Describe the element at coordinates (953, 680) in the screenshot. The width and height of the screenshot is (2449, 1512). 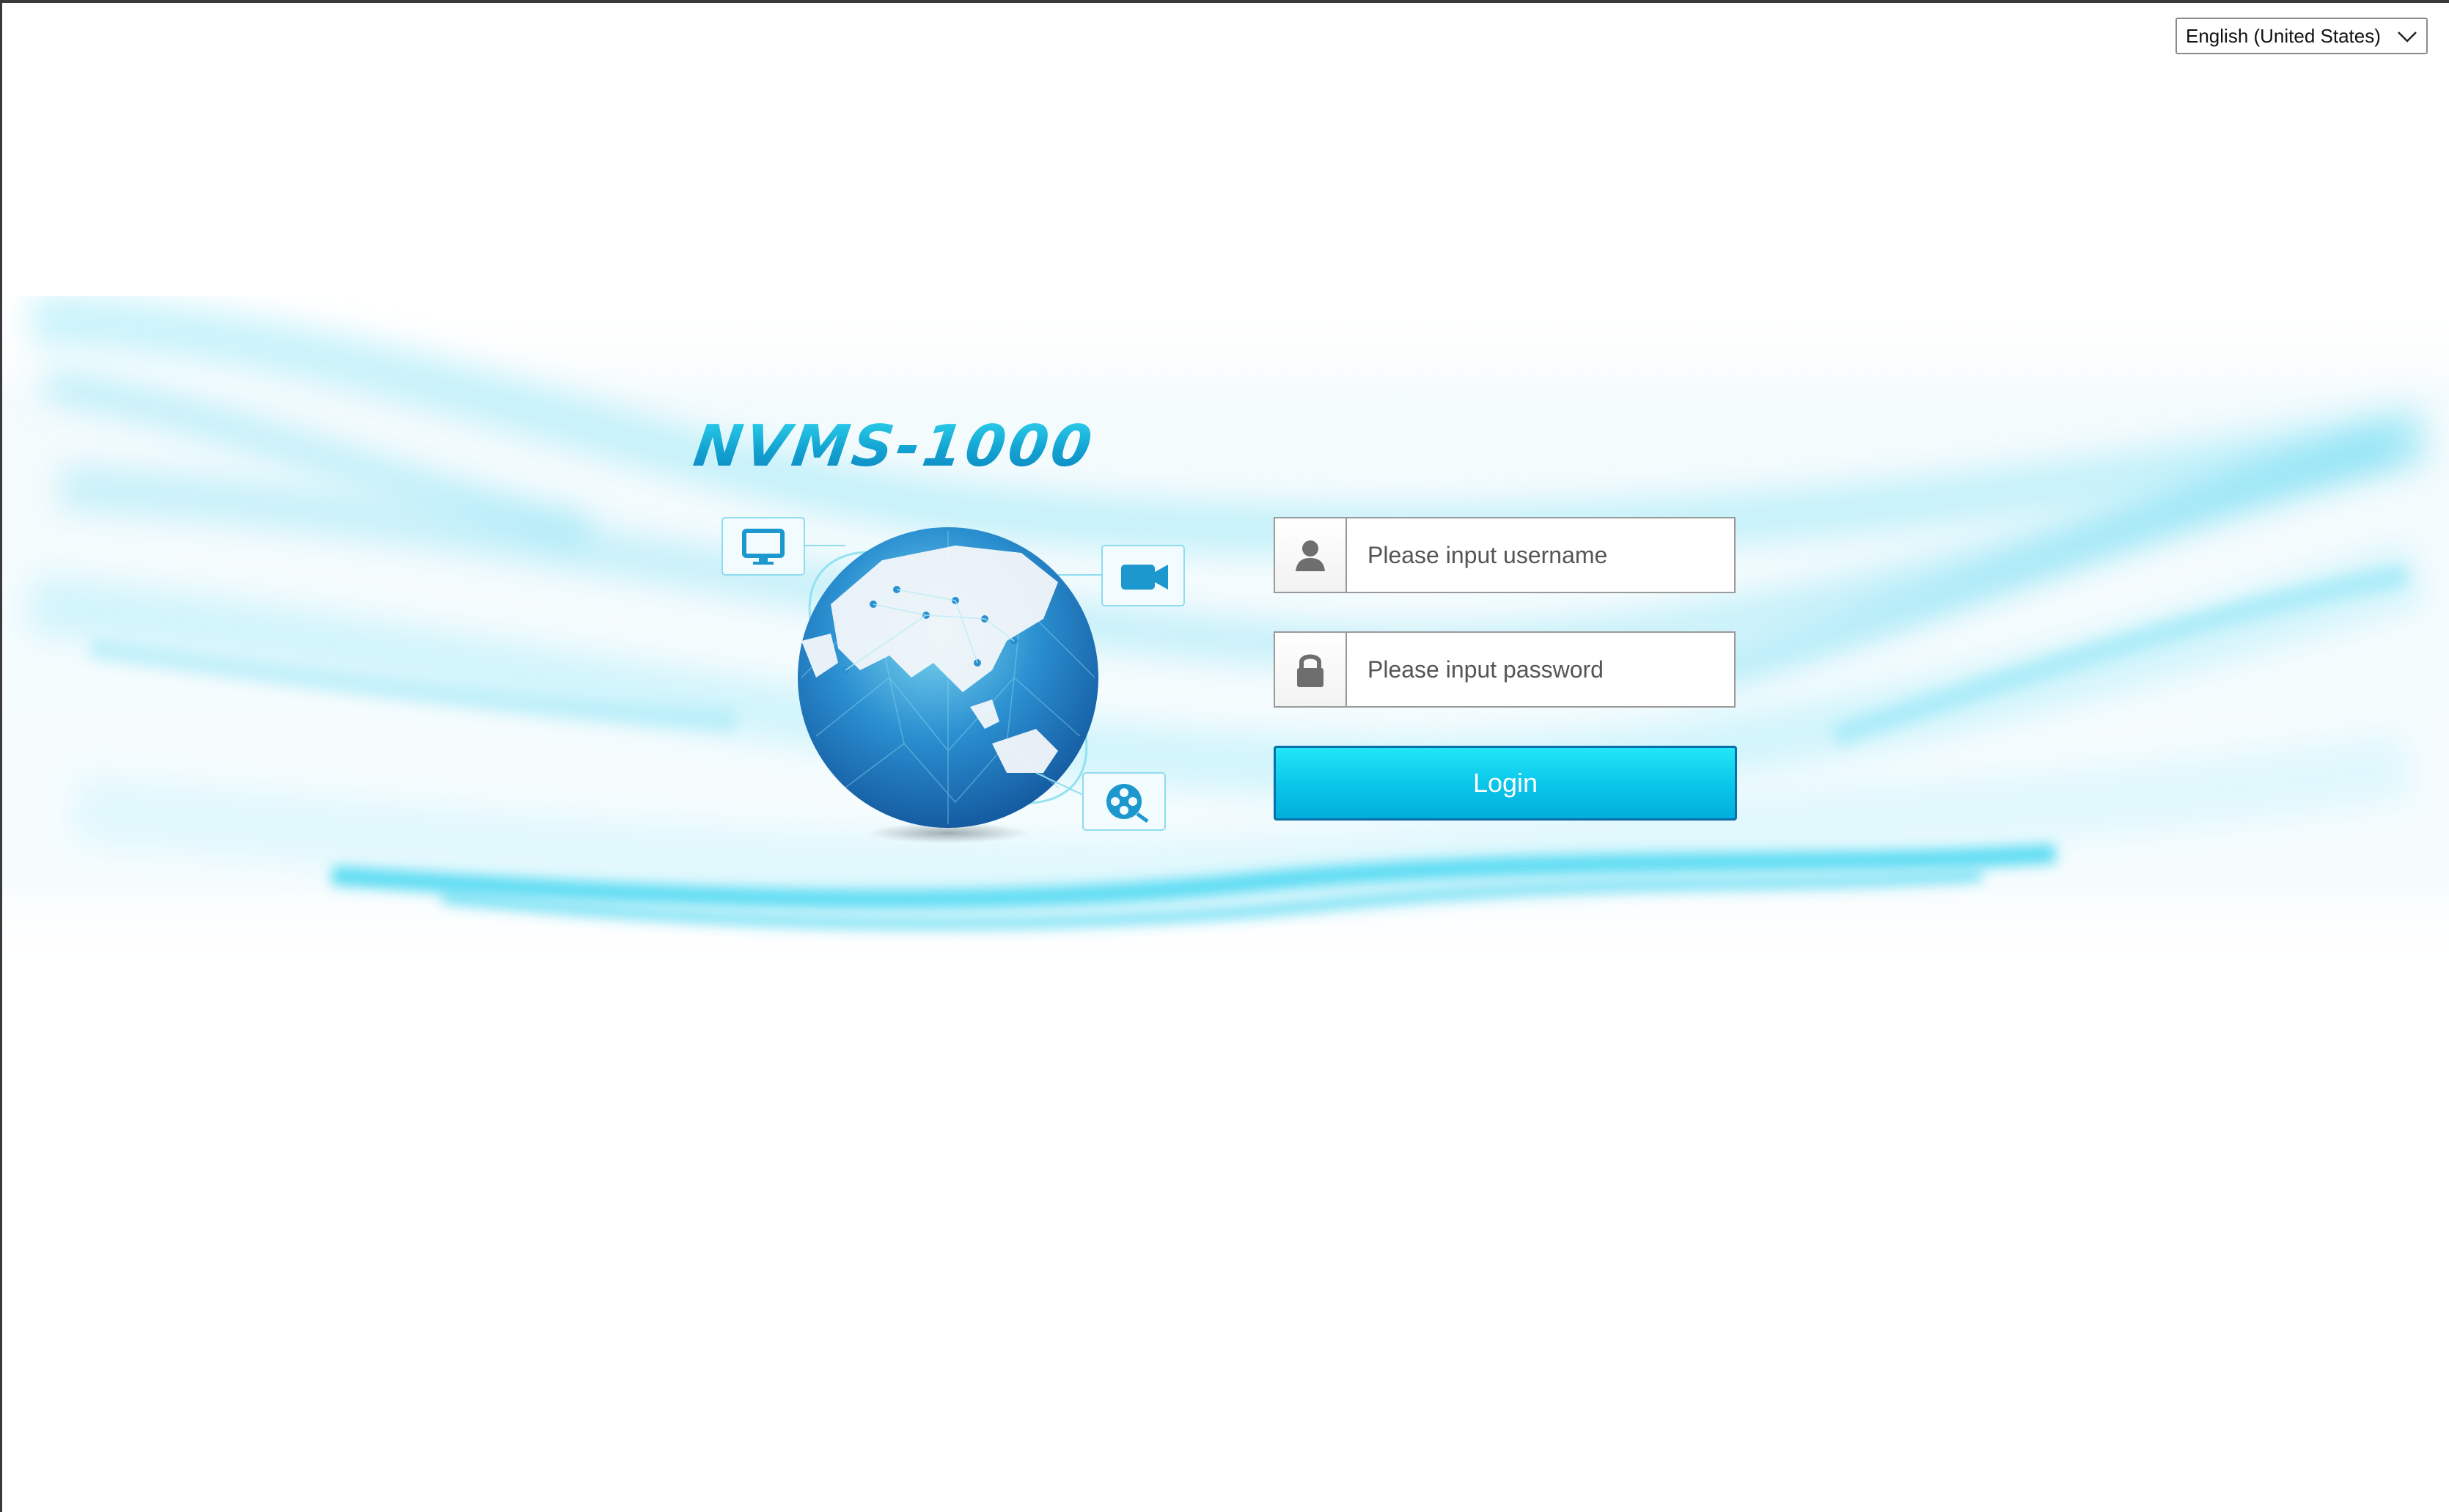
I see `globe-illustration` at that location.